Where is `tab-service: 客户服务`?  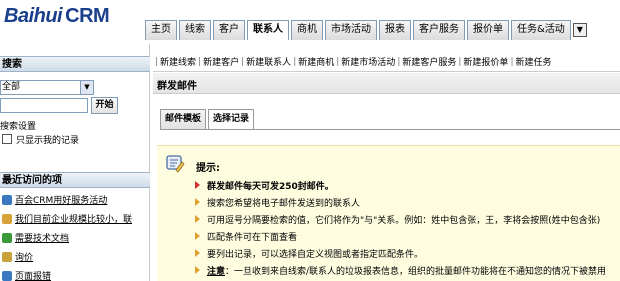 tab-service: 客户服务 is located at coordinates (439, 30).